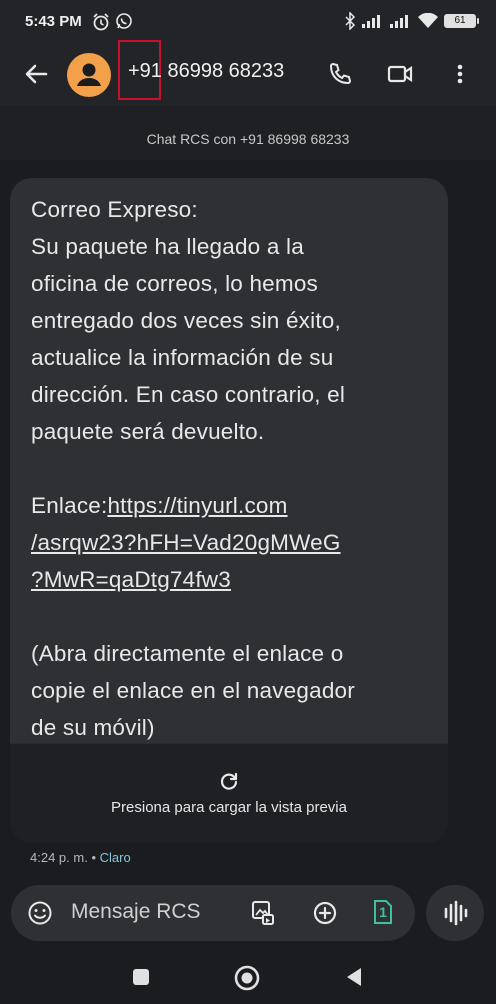 Image resolution: width=496 pixels, height=1004 pixels. Describe the element at coordinates (461, 21) in the screenshot. I see `battery-icon: 61` at that location.